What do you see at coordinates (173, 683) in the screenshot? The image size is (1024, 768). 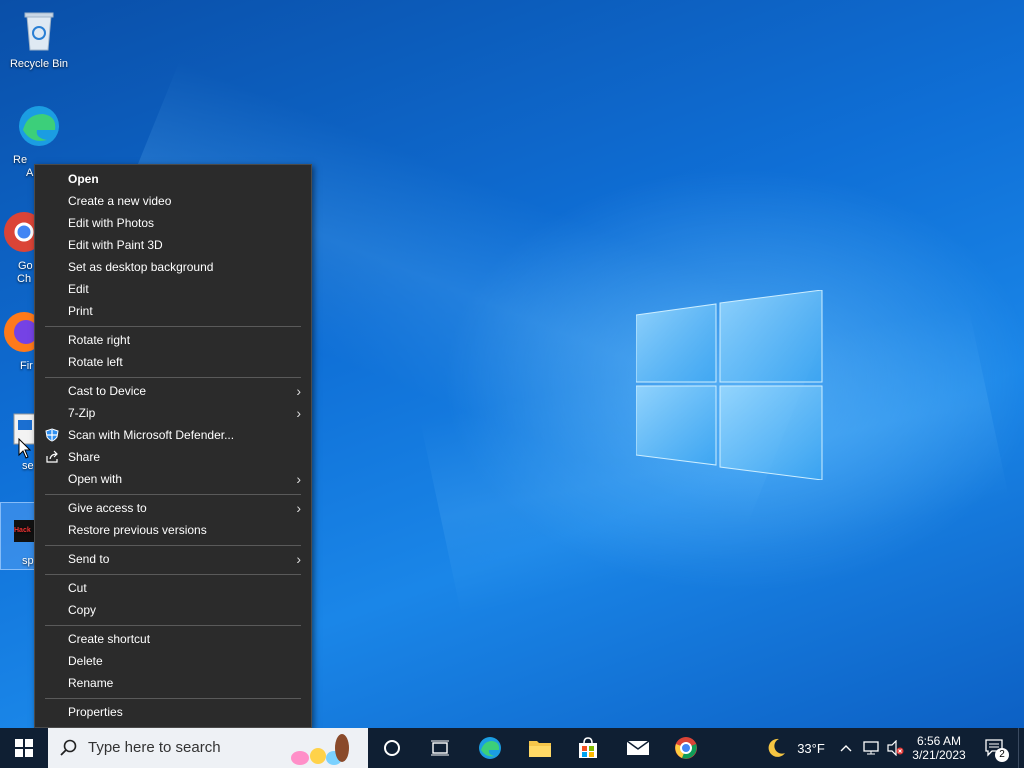 I see `menu-item-rename: Rename` at bounding box center [173, 683].